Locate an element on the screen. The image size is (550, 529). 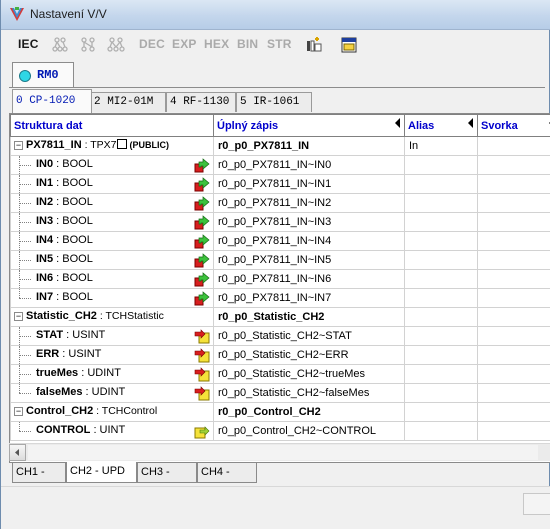
horizontal-scrollbar is located at coordinates (279, 452).